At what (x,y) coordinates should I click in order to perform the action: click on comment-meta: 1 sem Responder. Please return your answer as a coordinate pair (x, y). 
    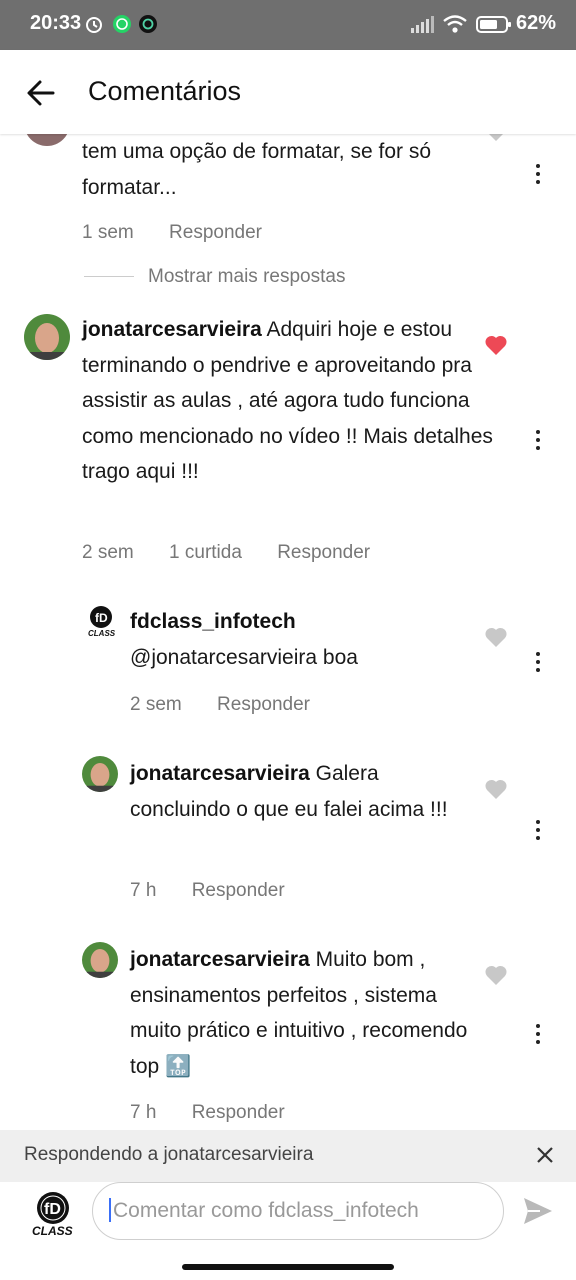
    Looking at the image, I should click on (187, 233).